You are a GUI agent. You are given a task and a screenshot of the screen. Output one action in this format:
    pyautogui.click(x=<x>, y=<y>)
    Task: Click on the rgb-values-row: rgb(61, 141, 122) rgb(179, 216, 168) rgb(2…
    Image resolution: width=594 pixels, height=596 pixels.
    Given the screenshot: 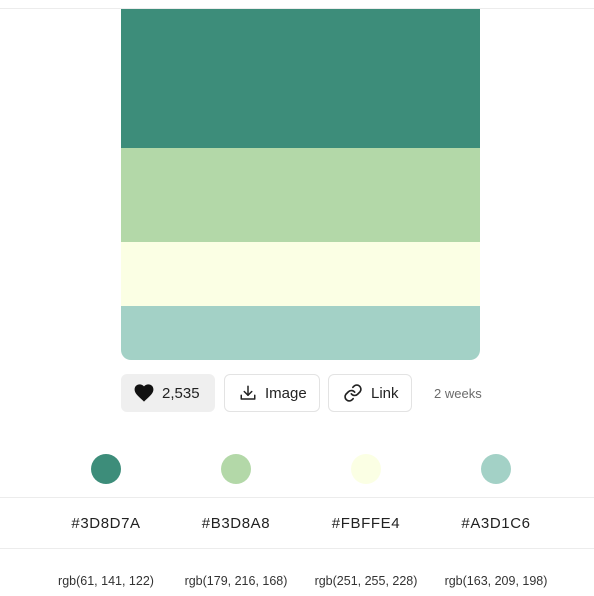 What is the action you would take?
    pyautogui.click(x=297, y=572)
    